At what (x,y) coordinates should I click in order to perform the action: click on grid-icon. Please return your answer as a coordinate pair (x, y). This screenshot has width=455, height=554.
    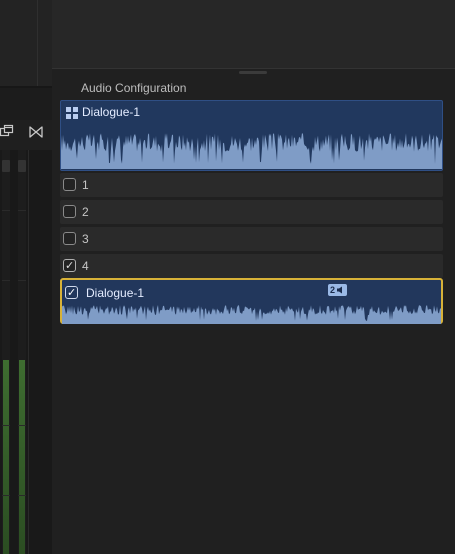
    Looking at the image, I should click on (72, 113).